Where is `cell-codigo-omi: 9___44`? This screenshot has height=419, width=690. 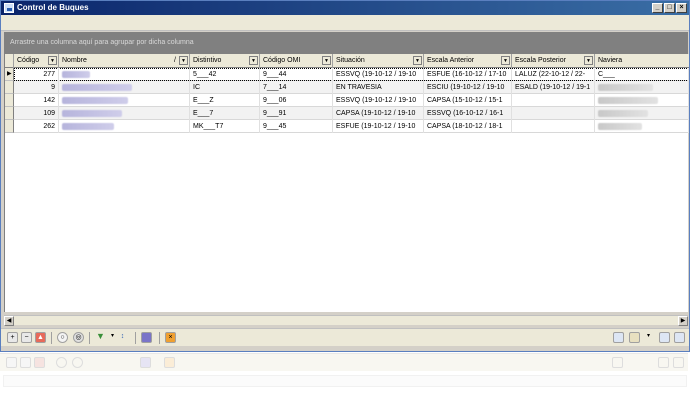 cell-codigo-omi: 9___44 is located at coordinates (296, 74).